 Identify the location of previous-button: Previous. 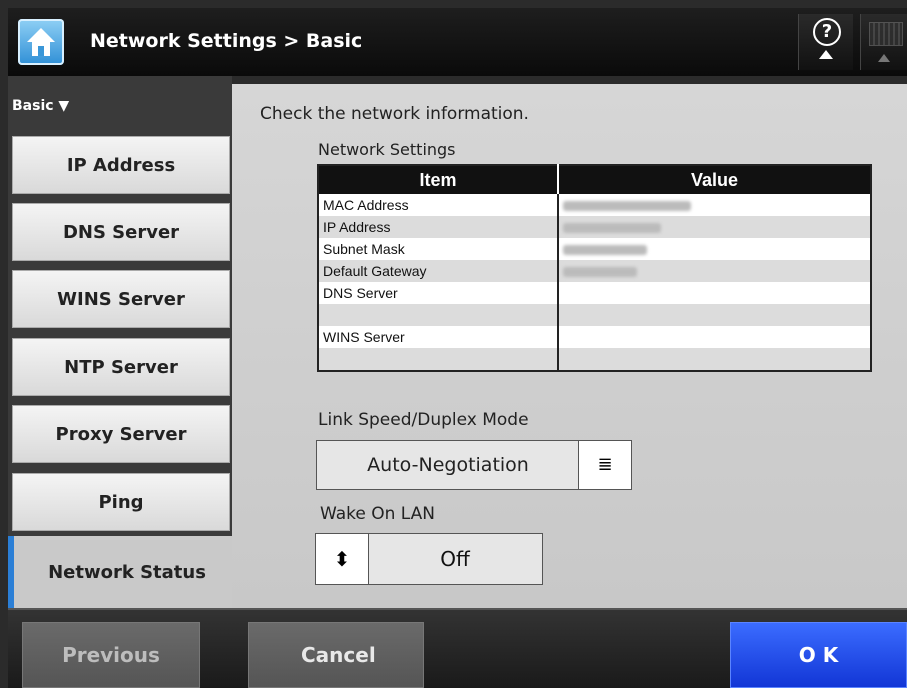
(111, 655).